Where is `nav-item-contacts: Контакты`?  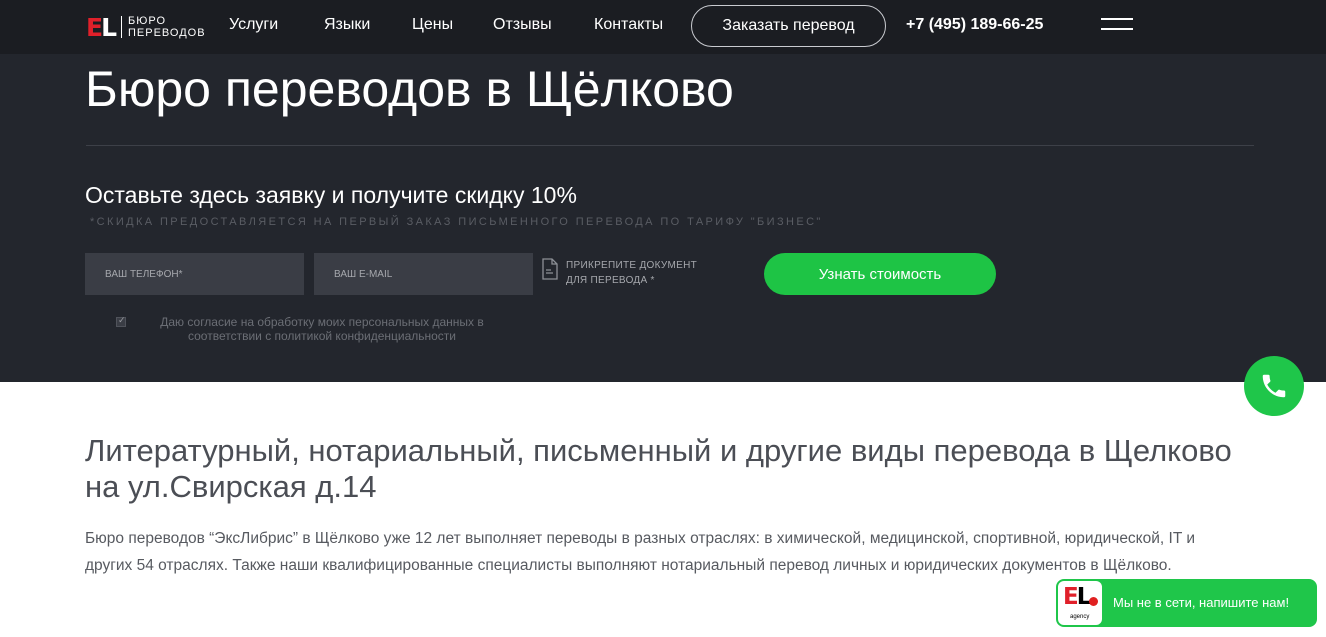
nav-item-contacts: Контакты is located at coordinates (628, 25).